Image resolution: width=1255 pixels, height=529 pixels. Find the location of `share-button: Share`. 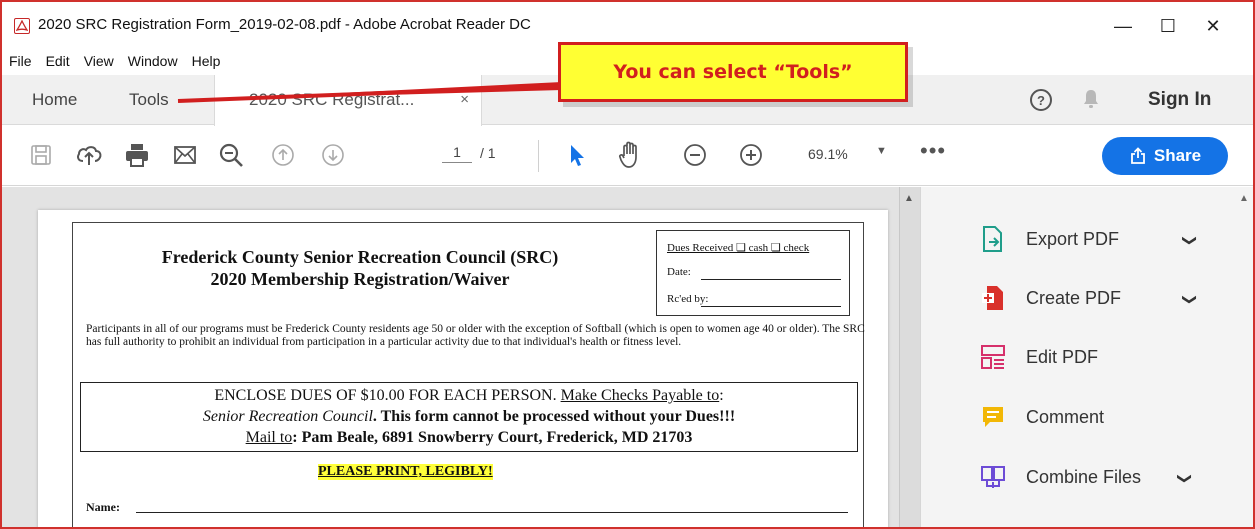

share-button: Share is located at coordinates (1165, 156).